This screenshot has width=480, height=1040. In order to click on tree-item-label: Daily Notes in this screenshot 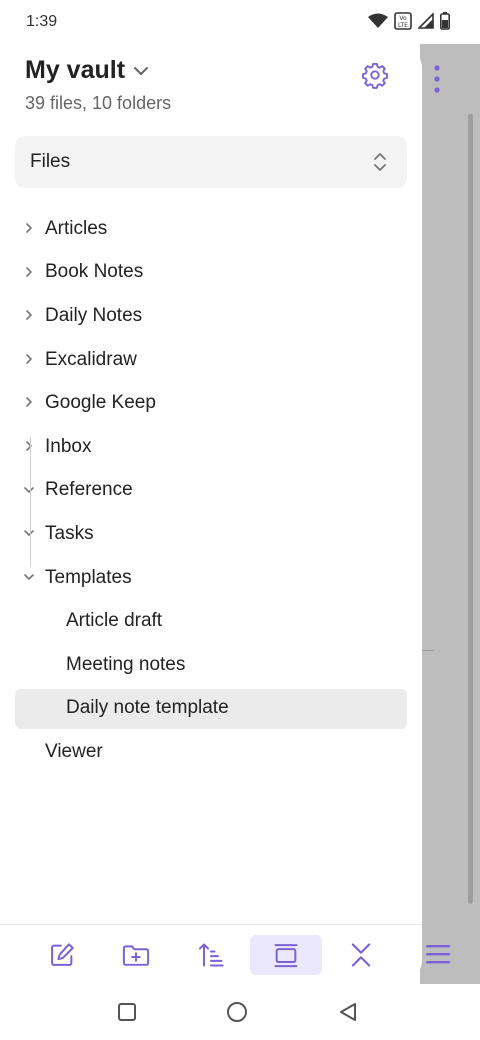, I will do `click(94, 315)`.